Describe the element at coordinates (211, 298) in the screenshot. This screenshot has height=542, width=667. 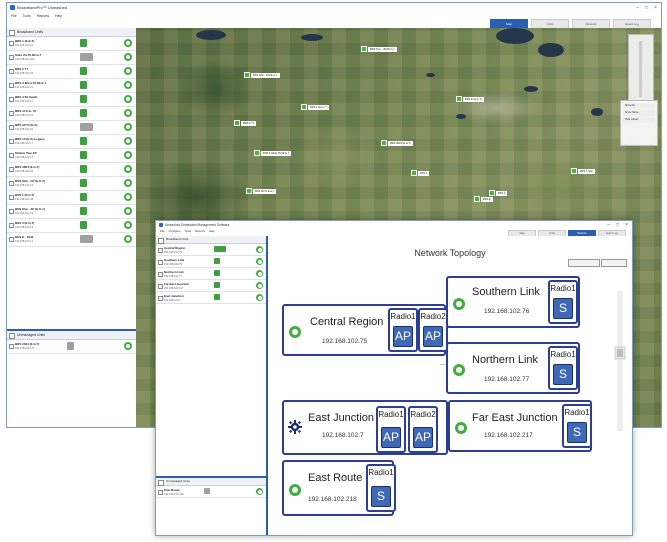
I see `list-item: East Junction 192.168.102.7` at that location.